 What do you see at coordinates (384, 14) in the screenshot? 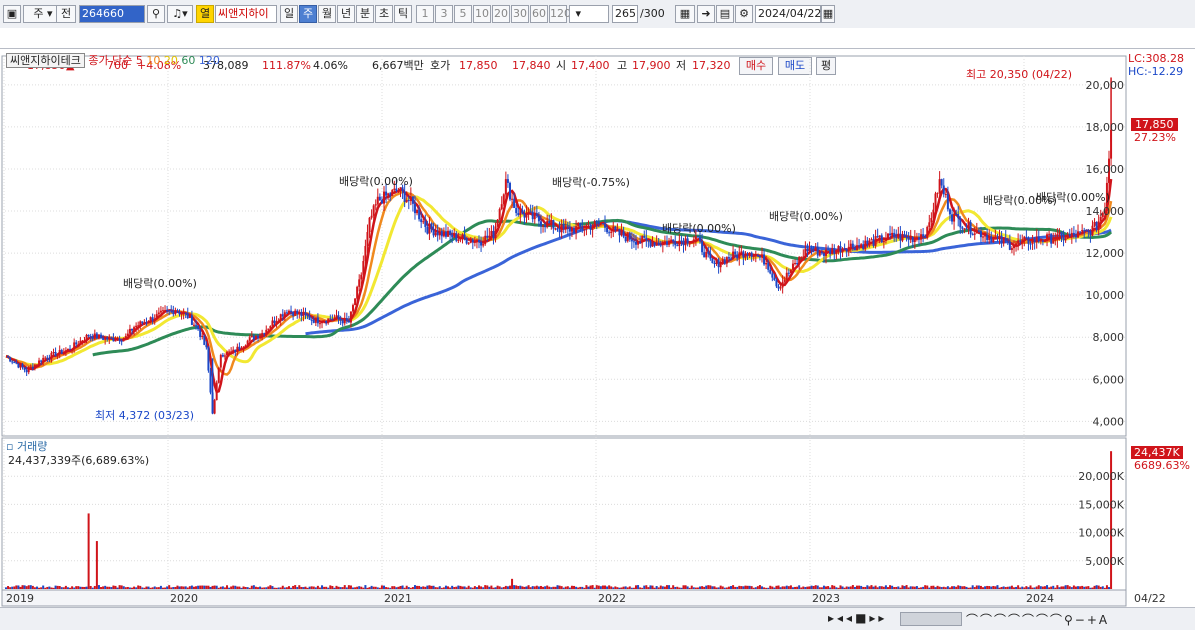
I see `period-tab-5: 초` at bounding box center [384, 14].